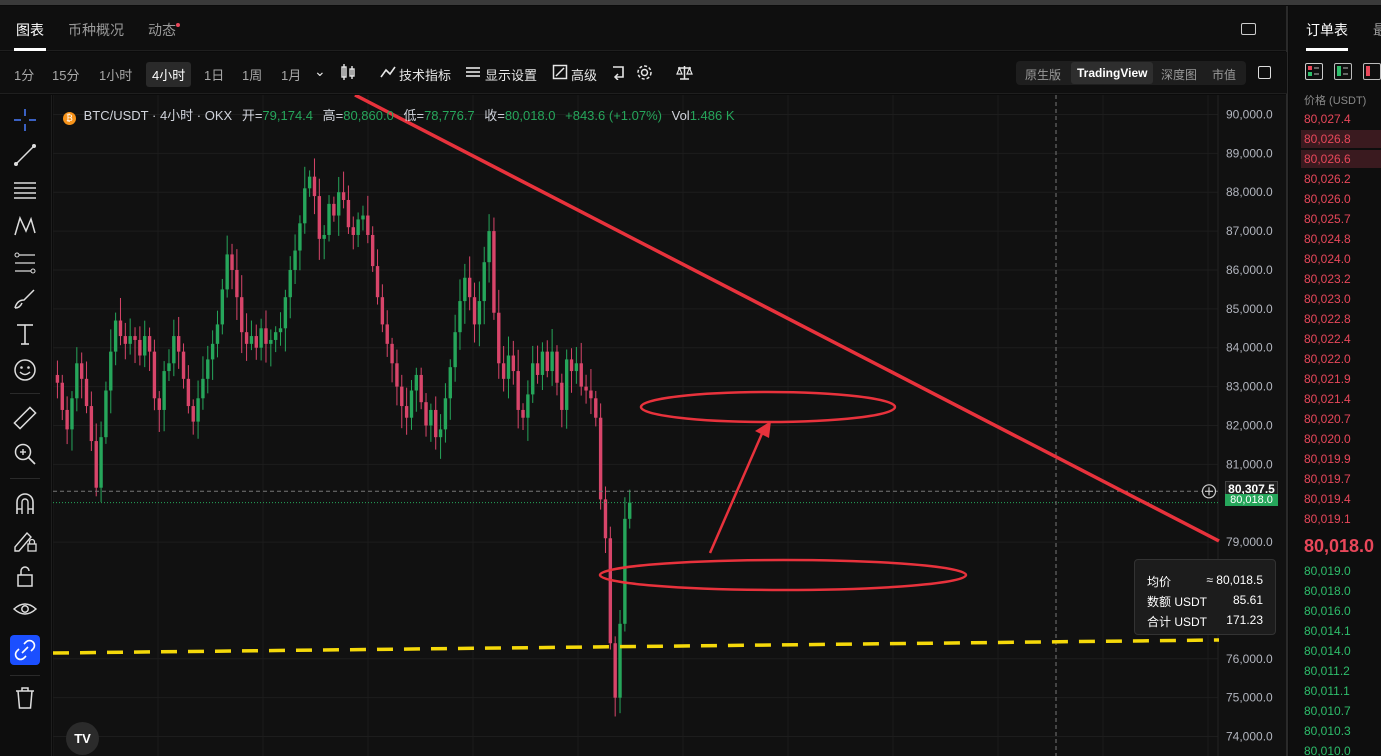  I want to click on interval-1d: 1日, so click(214, 74).